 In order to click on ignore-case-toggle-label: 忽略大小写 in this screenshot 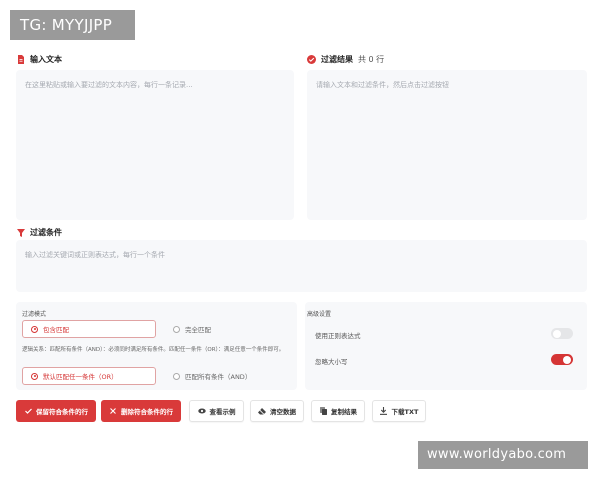, I will do `click(331, 362)`.